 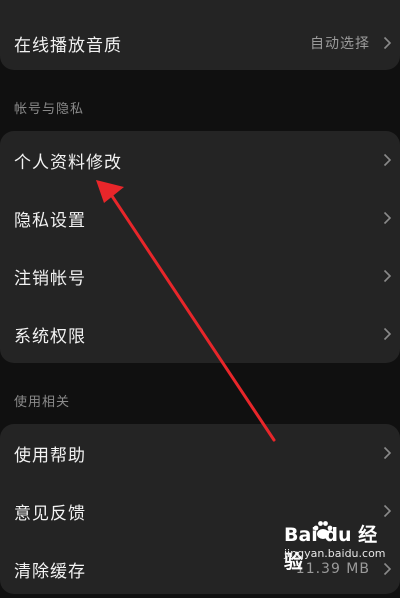 I want to click on row-label: 个人资料修改, so click(x=68, y=162).